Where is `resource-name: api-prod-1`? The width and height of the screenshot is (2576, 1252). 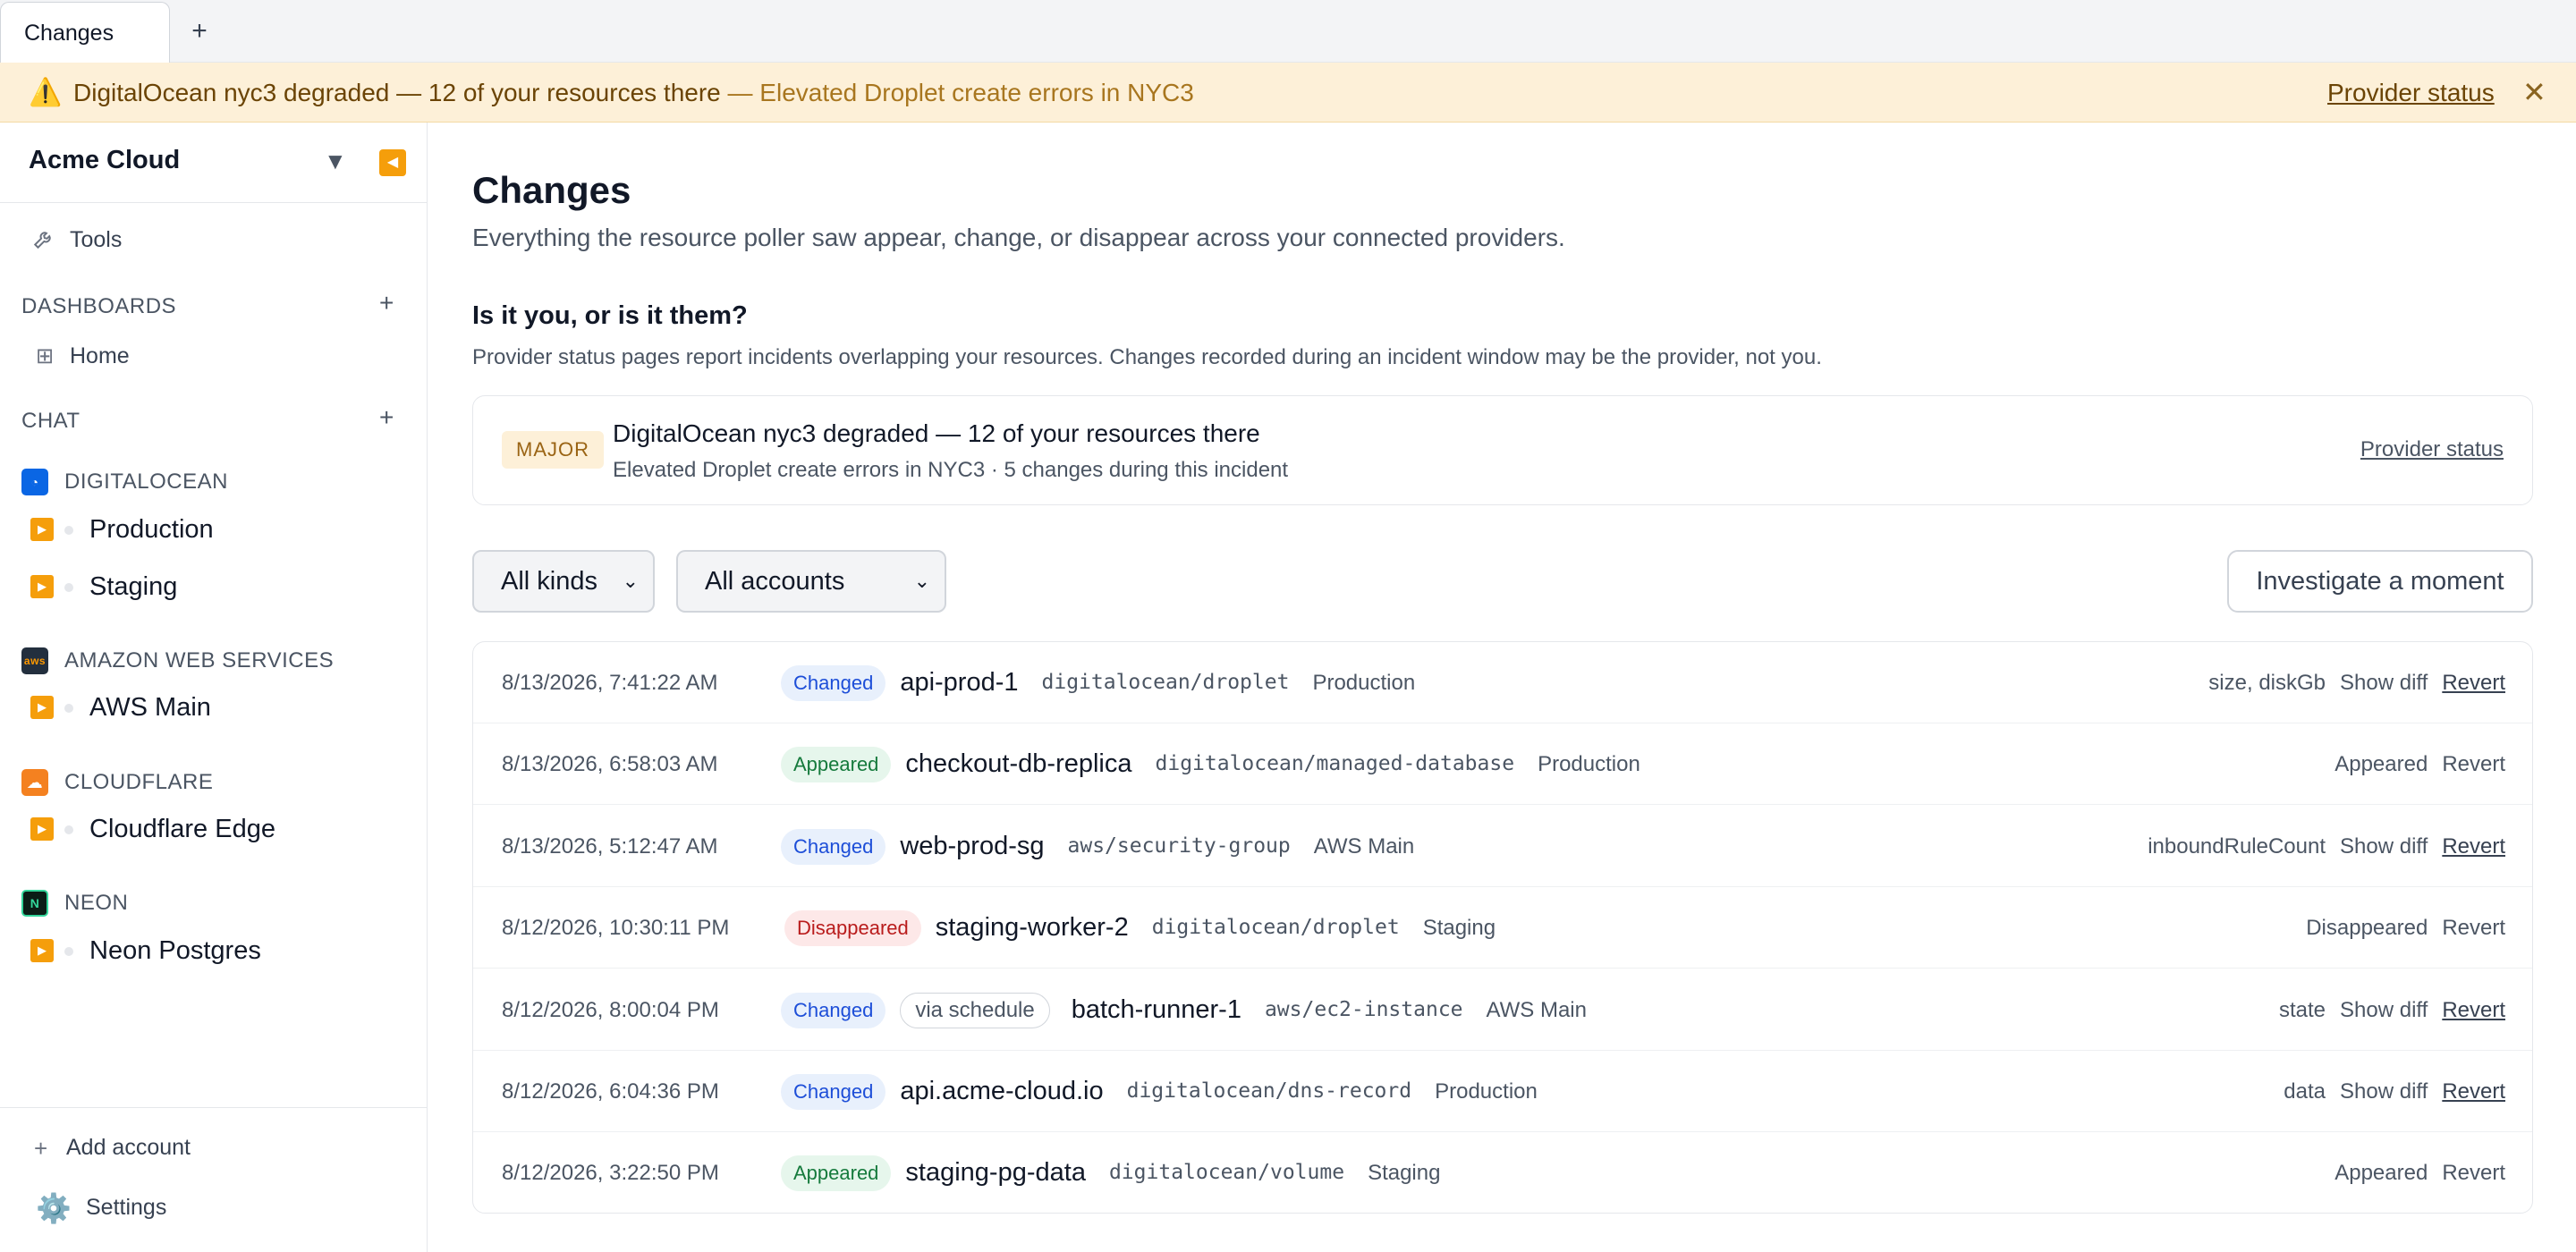 resource-name: api-prod-1 is located at coordinates (959, 682).